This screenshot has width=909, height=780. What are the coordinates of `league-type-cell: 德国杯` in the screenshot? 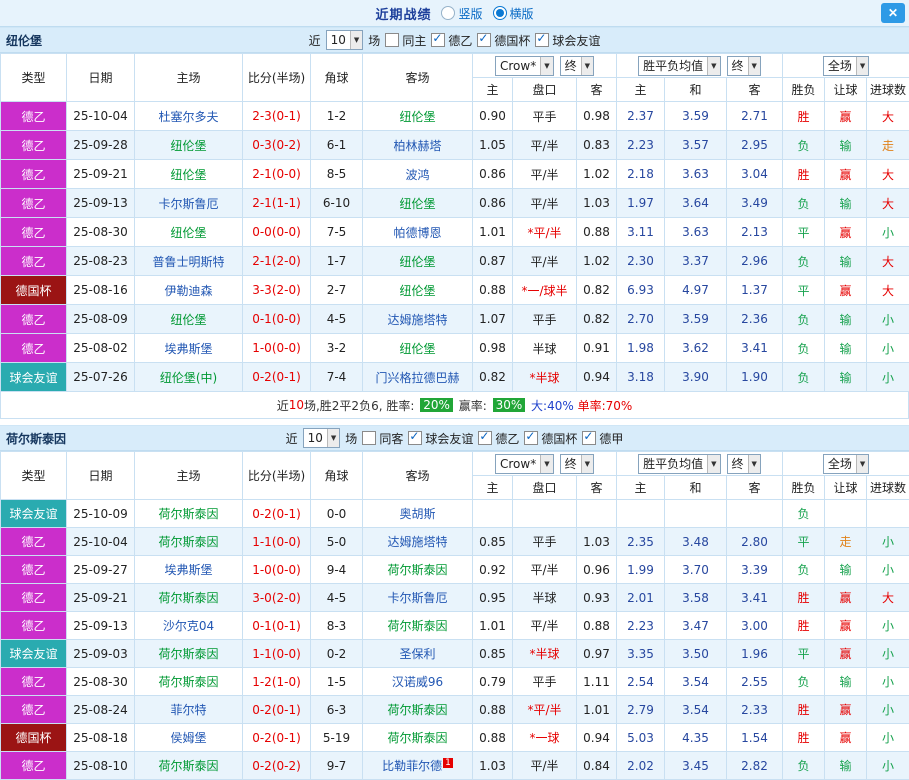 It's located at (34, 290).